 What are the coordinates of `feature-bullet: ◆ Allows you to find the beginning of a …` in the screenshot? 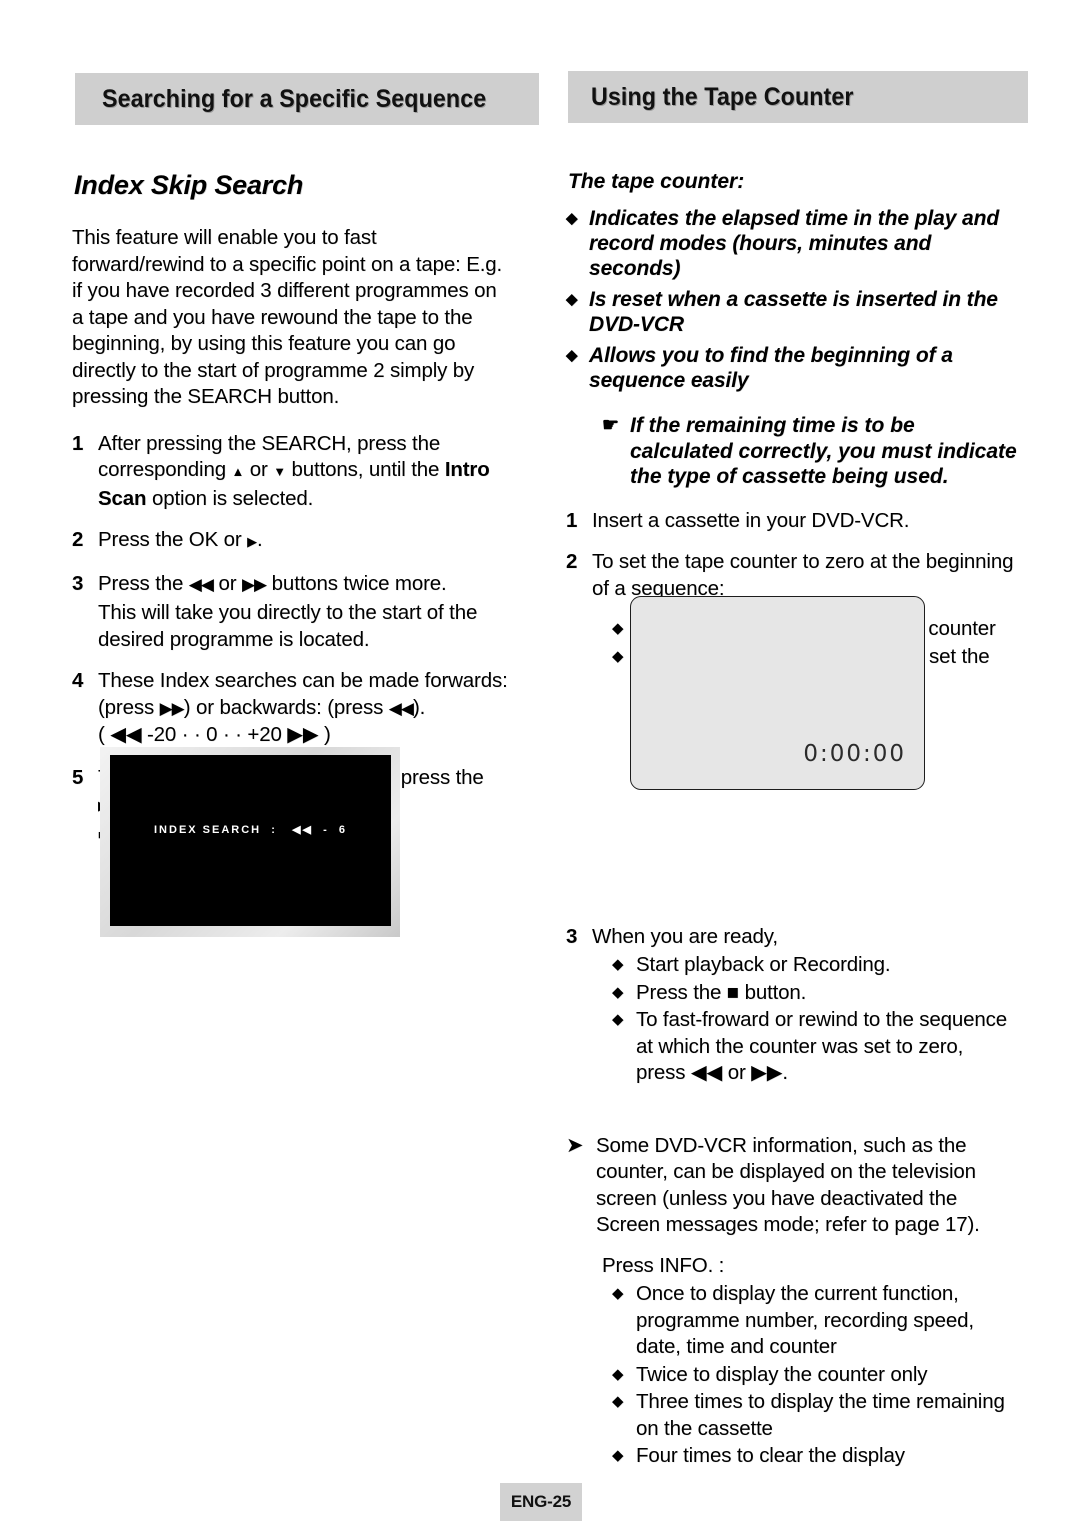 It's located at (792, 368).